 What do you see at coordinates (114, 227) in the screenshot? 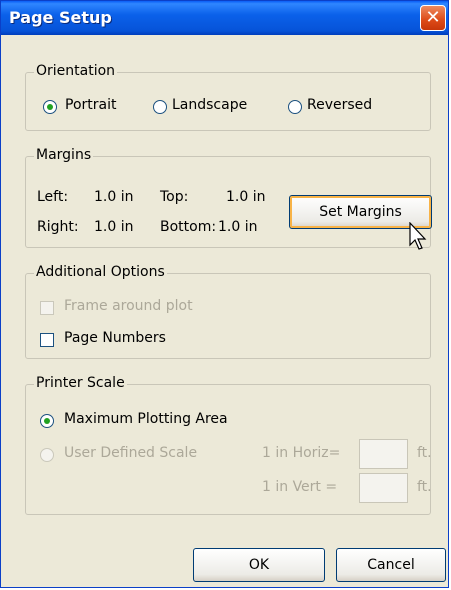
I see `right-margin-value: 1.0 in` at bounding box center [114, 227].